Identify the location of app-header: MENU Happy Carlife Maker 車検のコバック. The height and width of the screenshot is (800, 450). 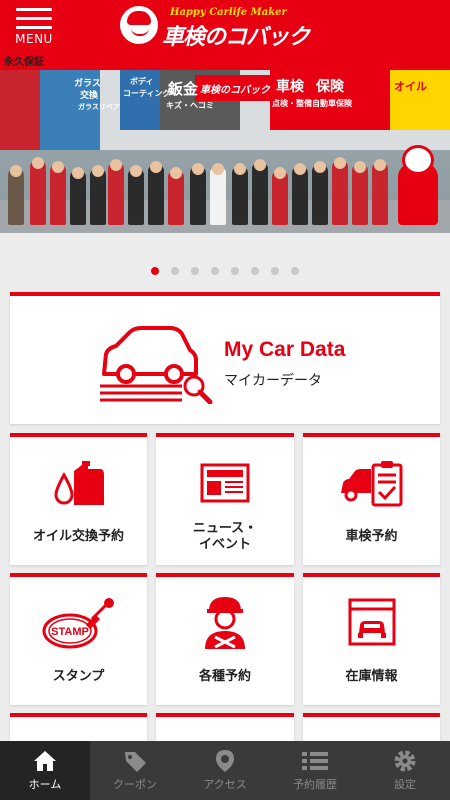
(225, 25).